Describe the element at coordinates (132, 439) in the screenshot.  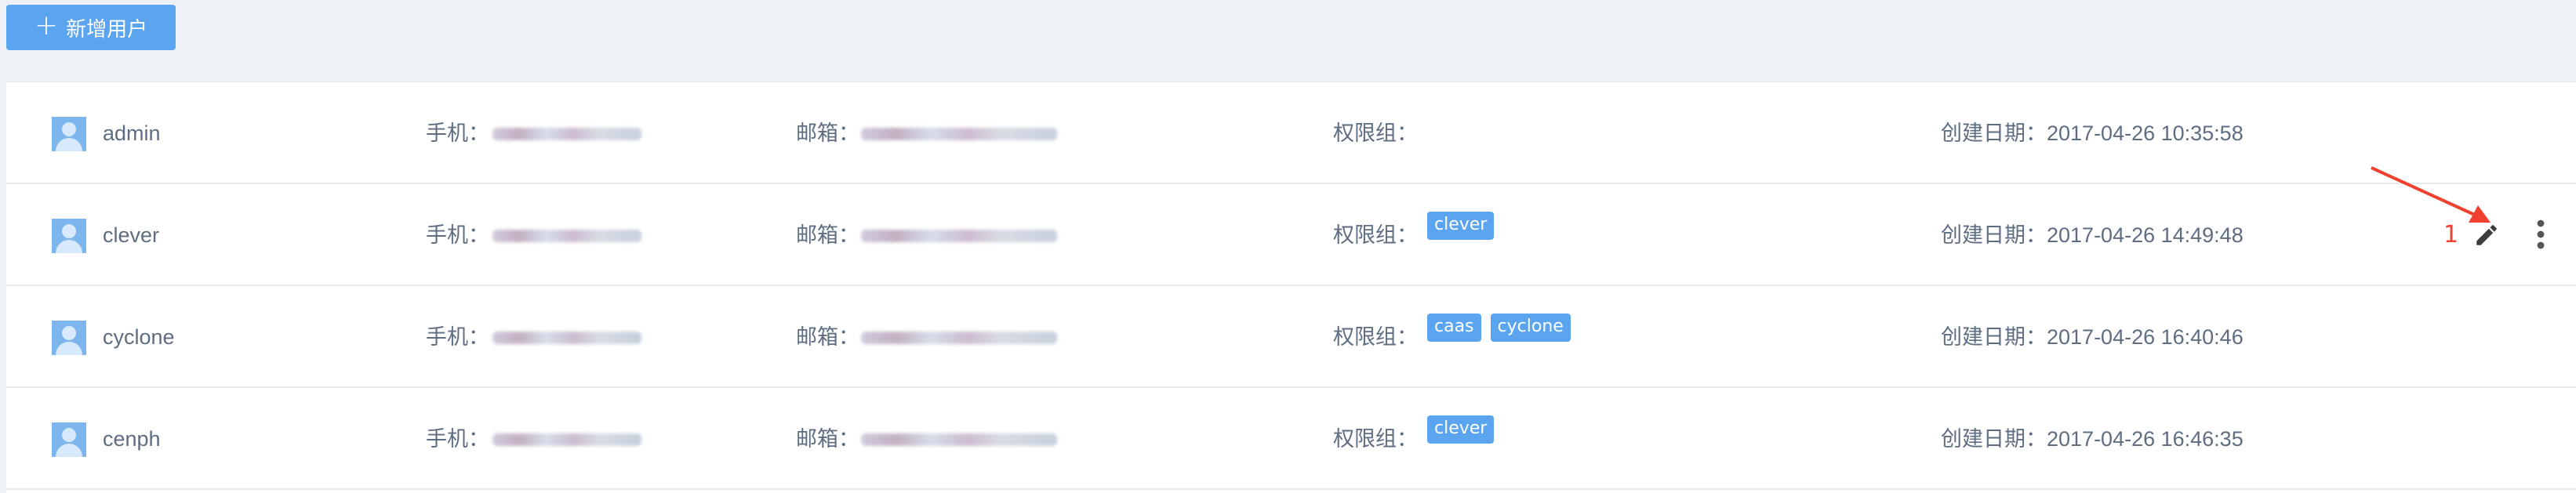
I see `username: cenph` at that location.